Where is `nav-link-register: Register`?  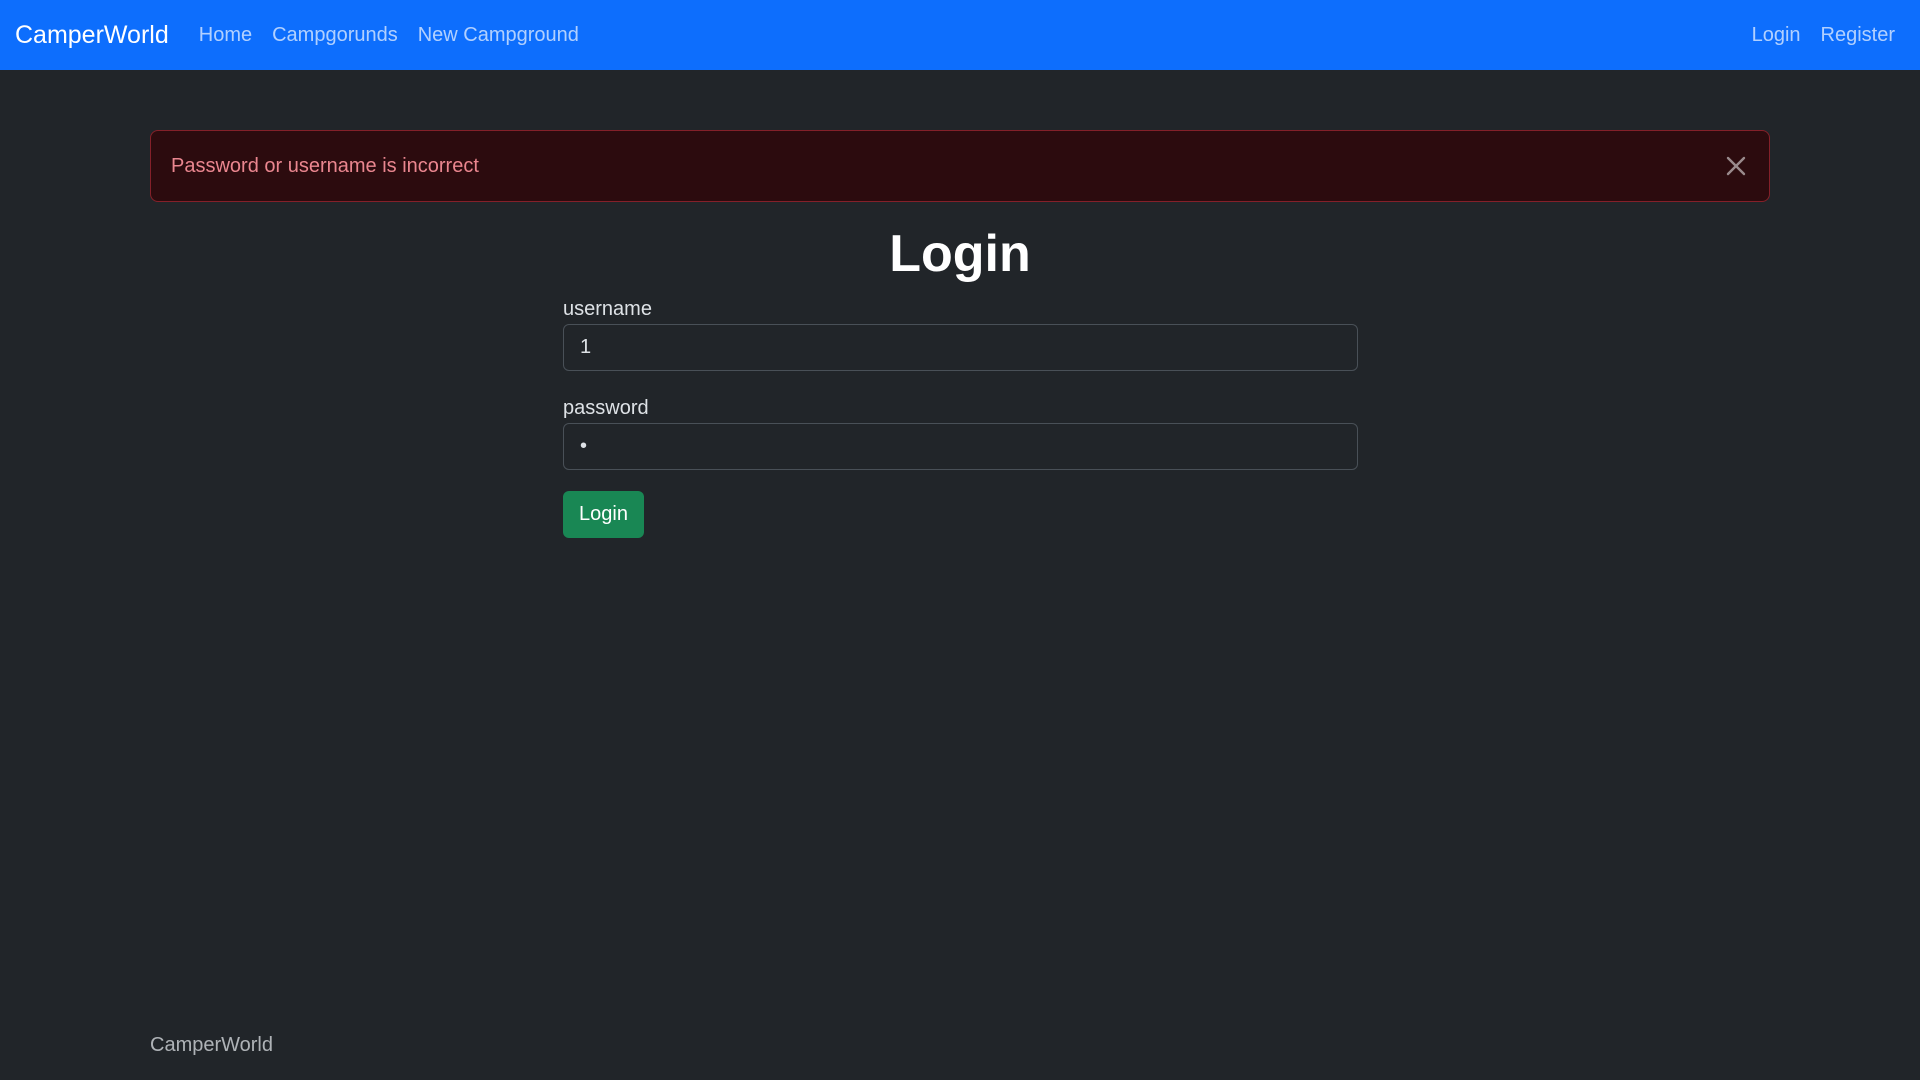
nav-link-register: Register is located at coordinates (1858, 35).